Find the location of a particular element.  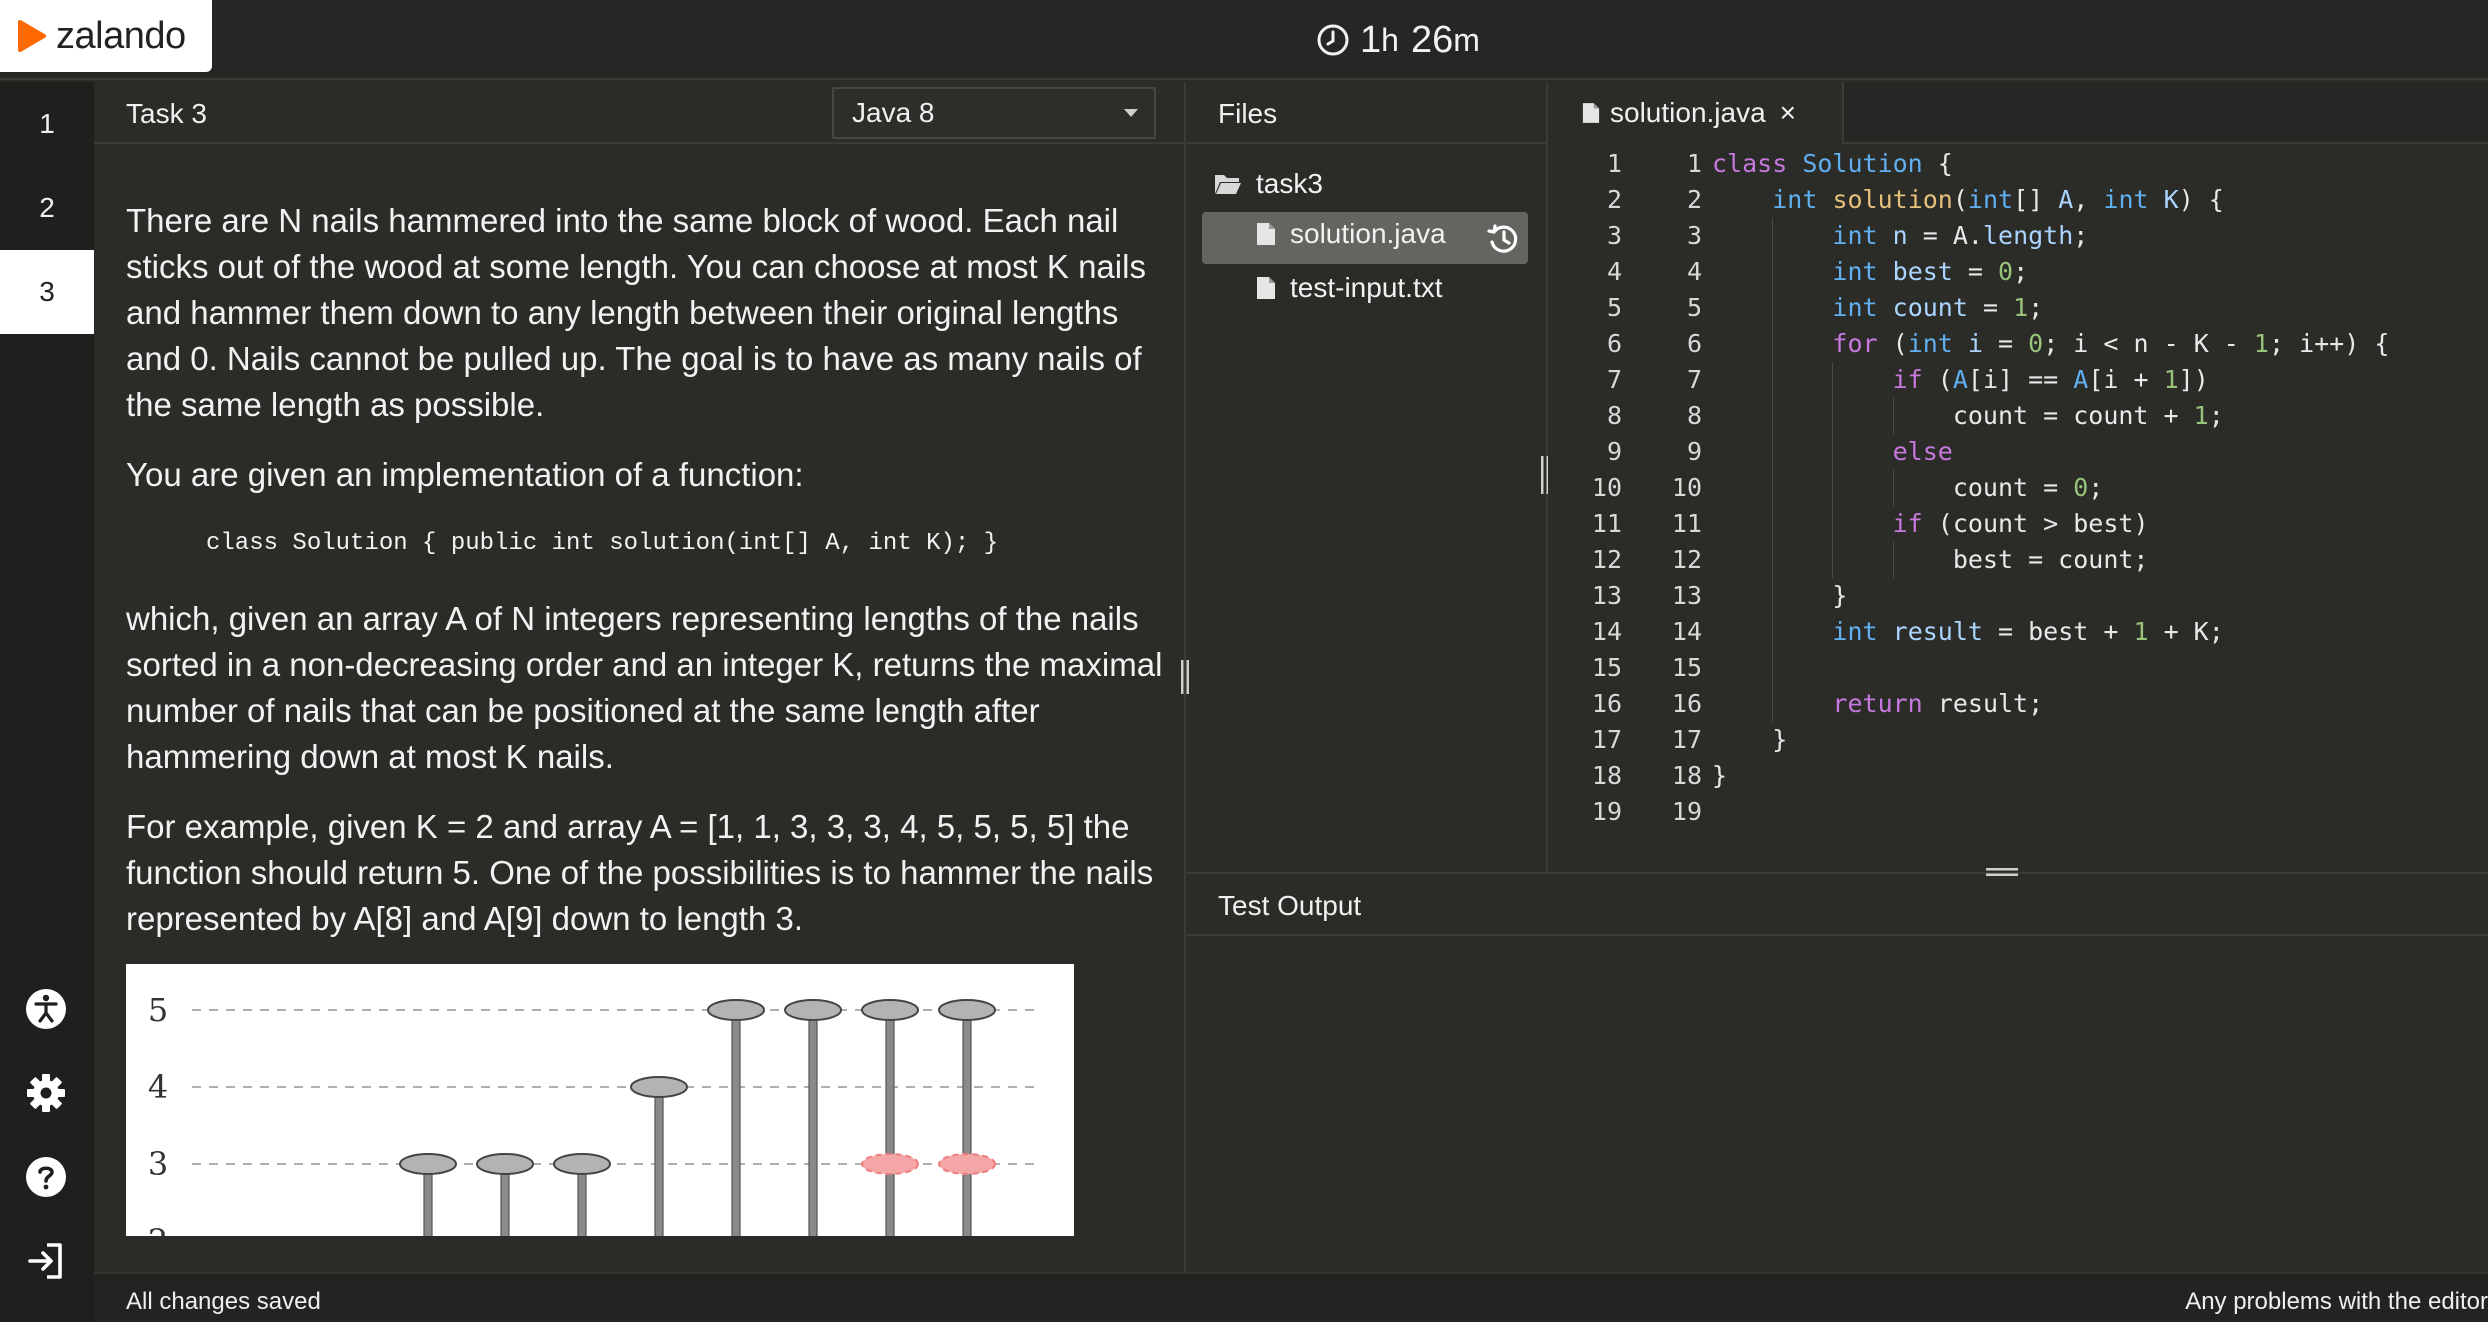

line-number: 10 is located at coordinates (1606, 487).